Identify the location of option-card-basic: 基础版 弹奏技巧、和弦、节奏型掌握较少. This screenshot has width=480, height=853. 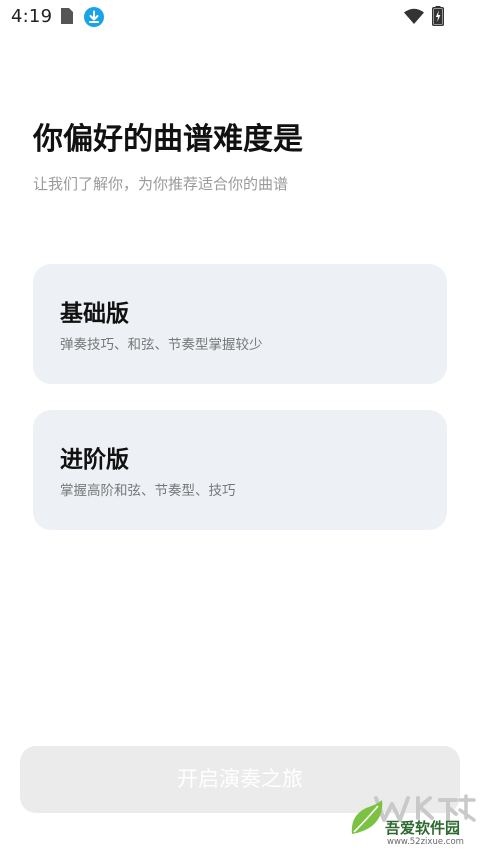
(240, 324).